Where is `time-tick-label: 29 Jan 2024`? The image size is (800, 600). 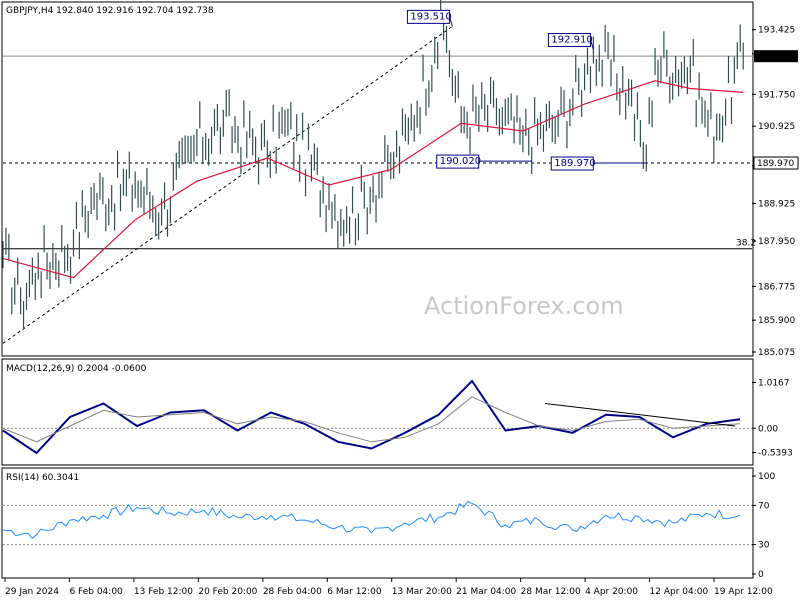
time-tick-label: 29 Jan 2024 is located at coordinates (32, 592).